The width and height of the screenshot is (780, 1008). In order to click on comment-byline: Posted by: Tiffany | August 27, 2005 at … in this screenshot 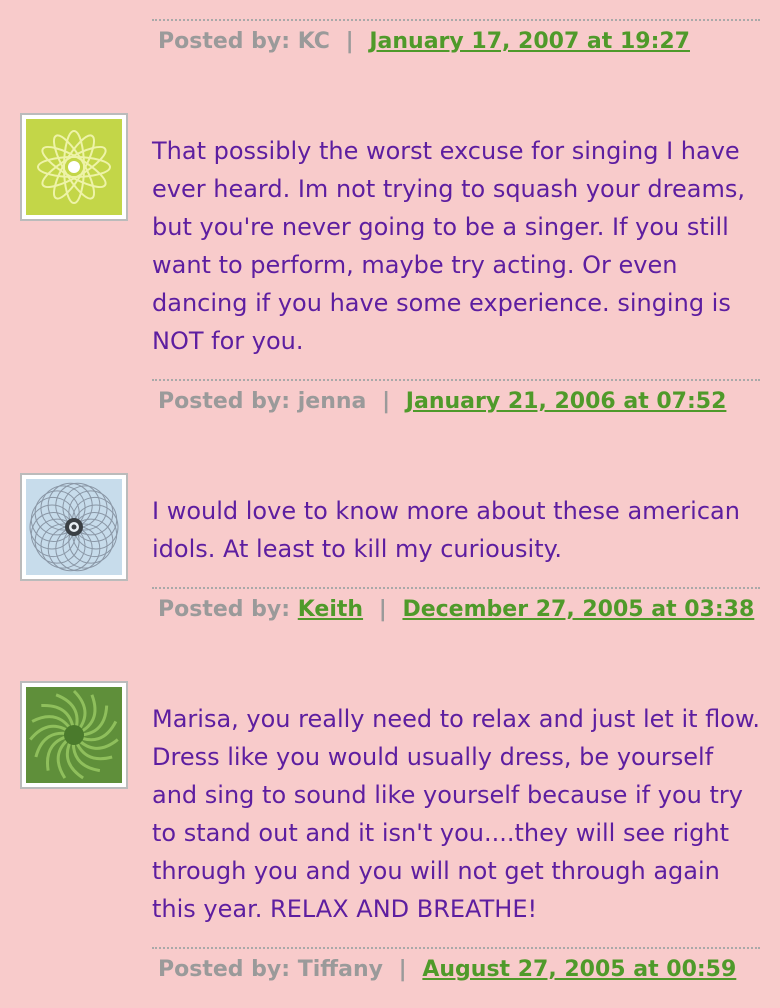, I will do `click(447, 970)`.